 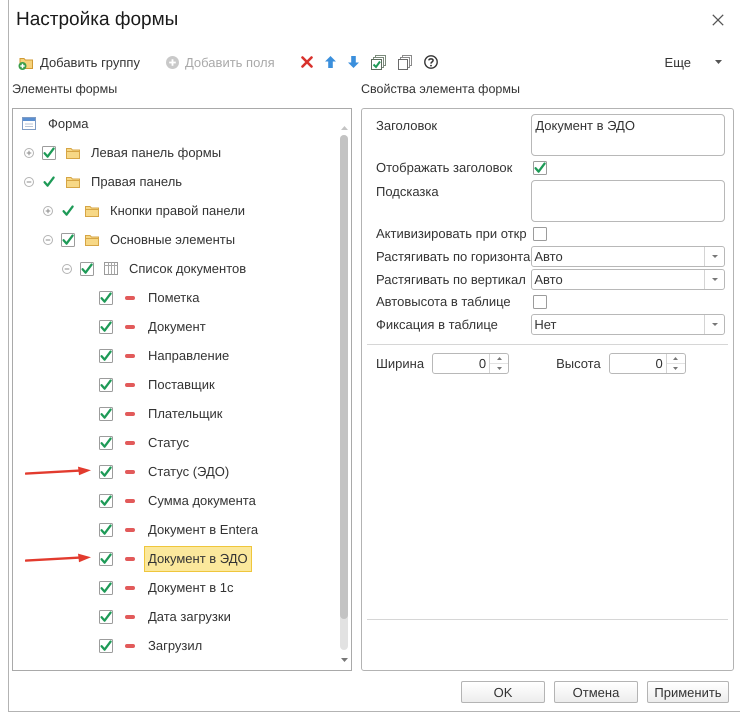 What do you see at coordinates (178, 211) in the screenshot?
I see `tree-item: Кнопки правой панели` at bounding box center [178, 211].